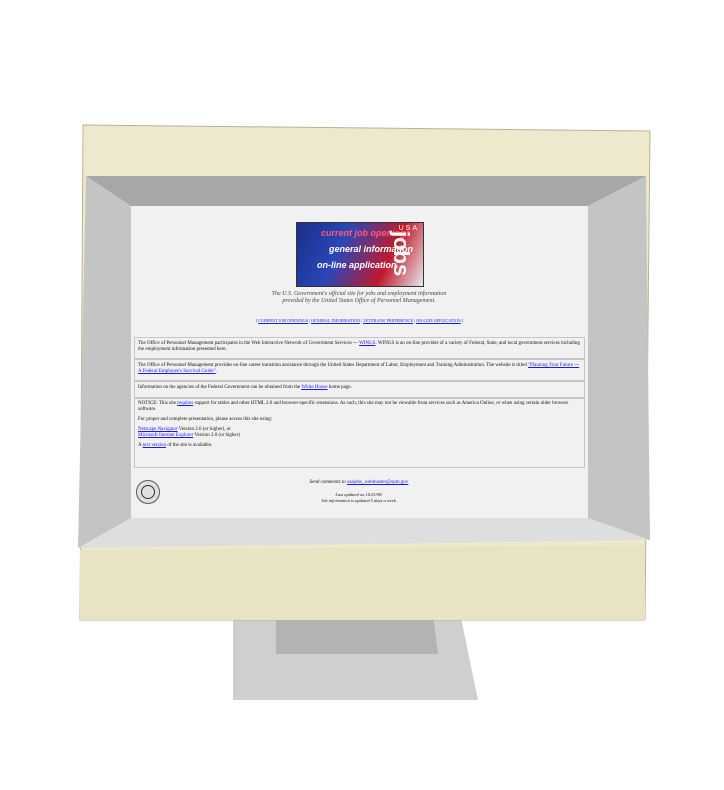  What do you see at coordinates (216, 371) in the screenshot?
I see `career-text-after: .` at bounding box center [216, 371].